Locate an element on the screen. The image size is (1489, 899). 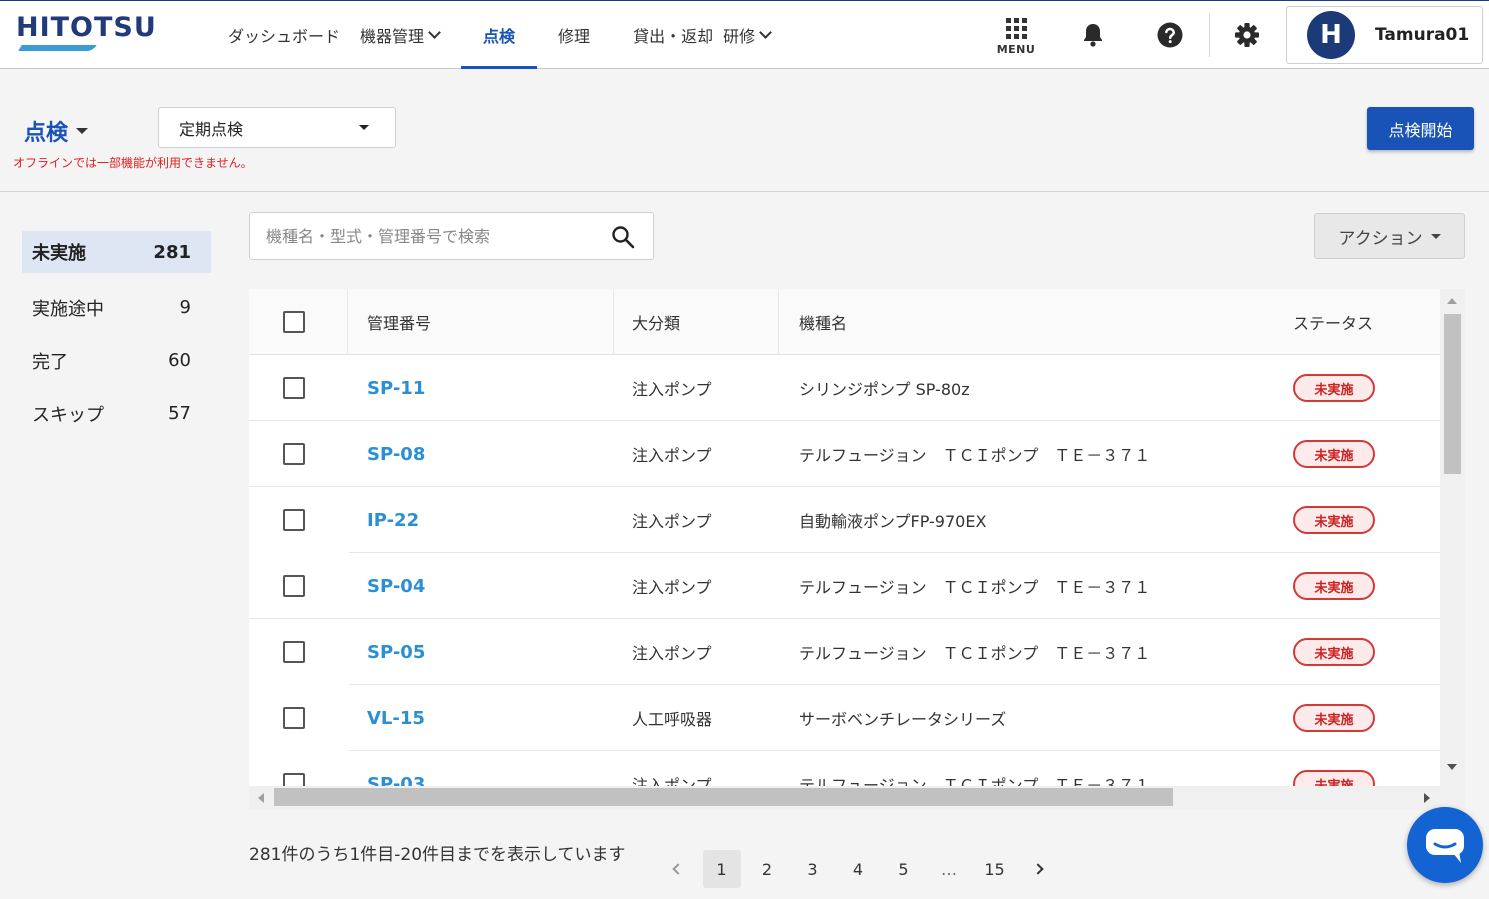
table-row: SP-05 注入ポンプ テルフュージョン ＴＣＩポンプ ＴＥ－３７１ 未実施 is located at coordinates (844, 652).